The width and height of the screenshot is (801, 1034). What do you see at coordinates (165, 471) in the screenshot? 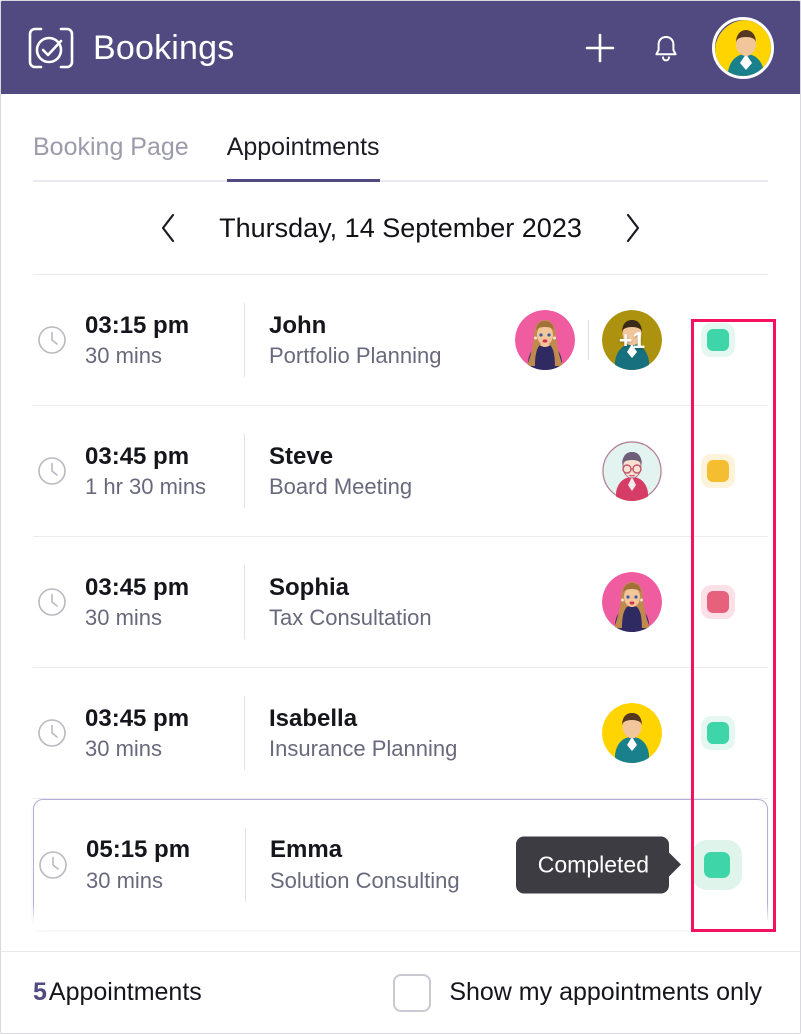
I see `time-block: 03:45 pm 1 hr 30 mins` at bounding box center [165, 471].